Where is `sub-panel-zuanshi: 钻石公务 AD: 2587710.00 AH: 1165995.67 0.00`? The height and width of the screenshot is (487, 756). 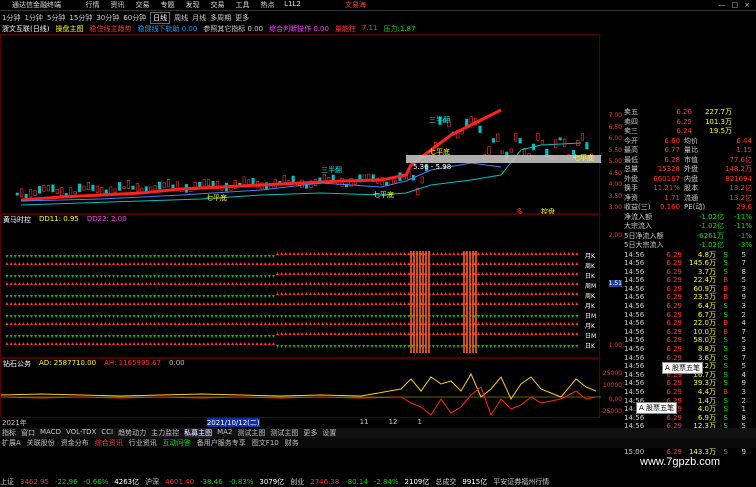
sub-panel-zuanshi: 钻石公务 AD: 2587710.00 AH: 1165995.67 0.00 is located at coordinates (300, 388).